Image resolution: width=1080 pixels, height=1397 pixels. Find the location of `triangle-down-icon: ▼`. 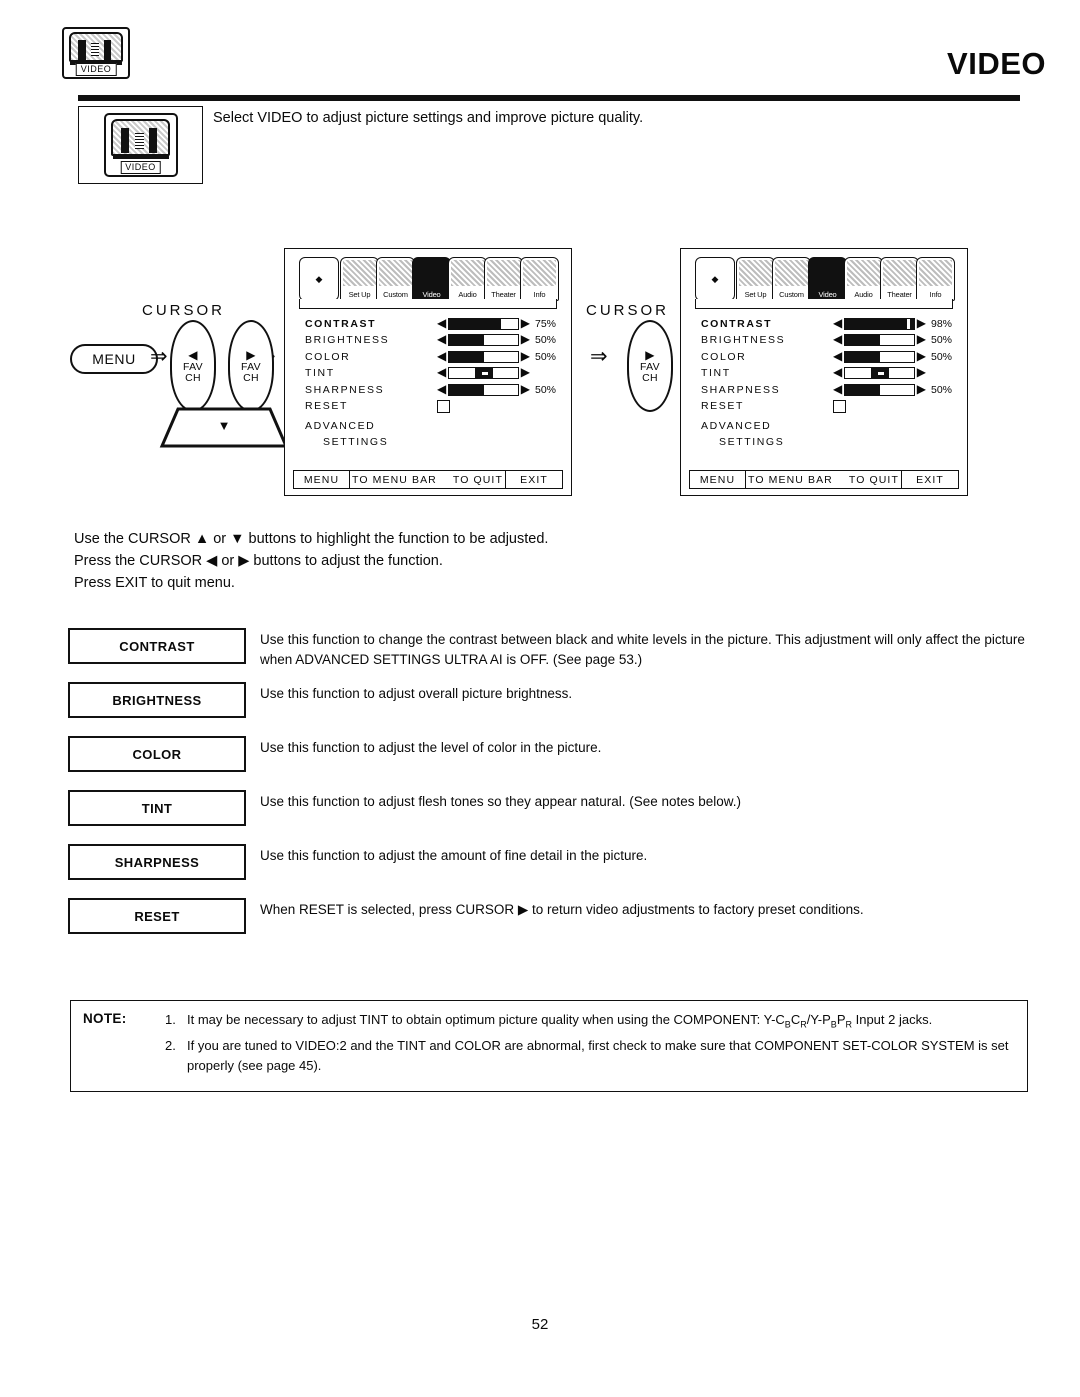

triangle-down-icon: ▼ is located at coordinates (224, 425).